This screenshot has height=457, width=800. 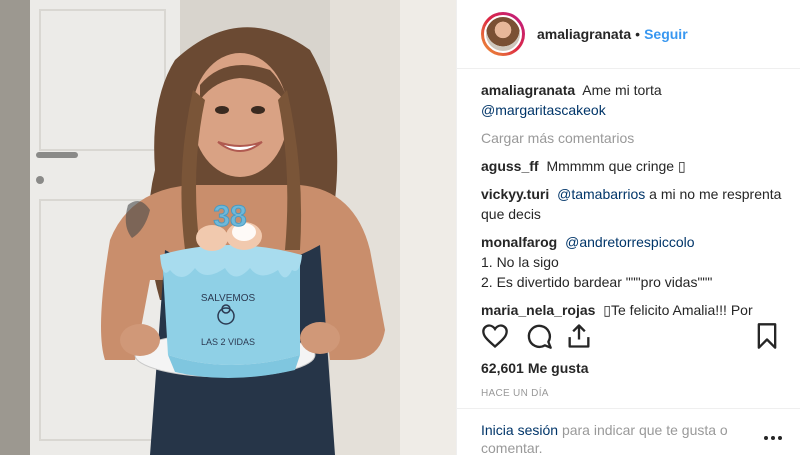 I want to click on cake-text-bottom: LAS 2 VIDAS, so click(x=228, y=342).